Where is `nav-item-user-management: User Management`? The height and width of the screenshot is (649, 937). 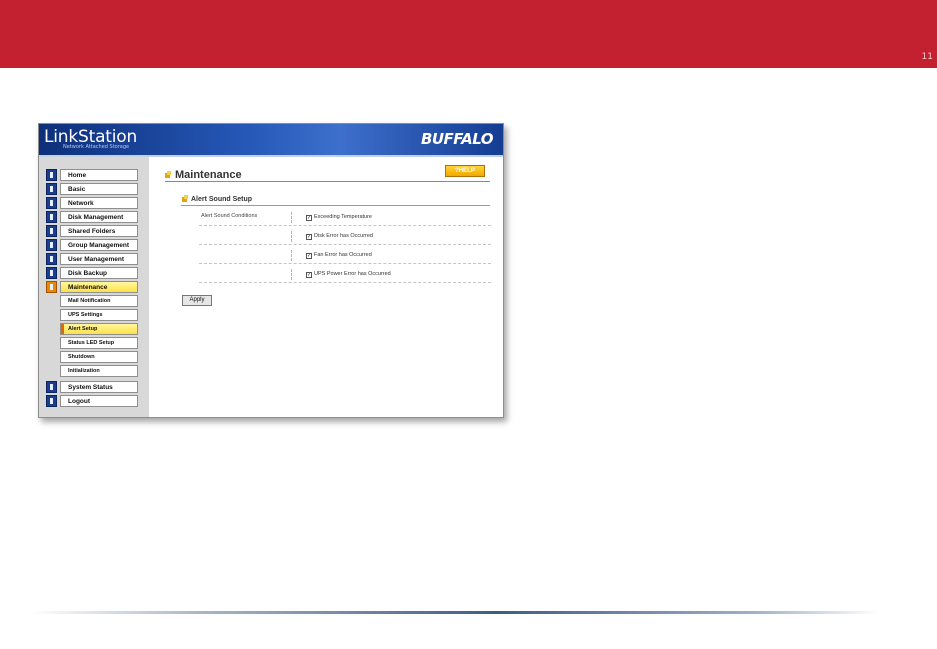 nav-item-user-management: User Management is located at coordinates (92, 259).